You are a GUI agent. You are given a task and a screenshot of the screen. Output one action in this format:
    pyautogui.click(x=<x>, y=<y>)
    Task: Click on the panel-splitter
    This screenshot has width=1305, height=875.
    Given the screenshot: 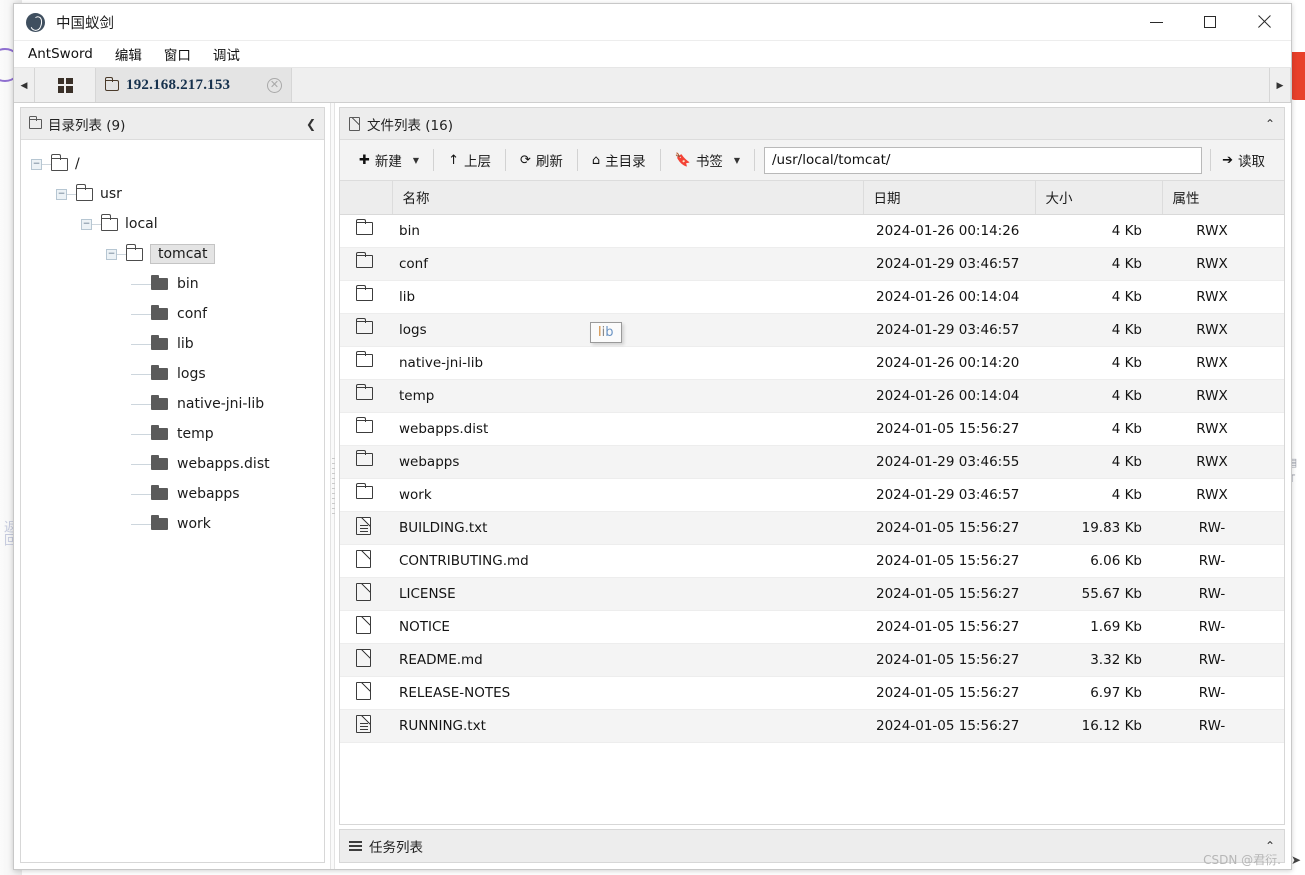 What is the action you would take?
    pyautogui.click(x=332, y=486)
    